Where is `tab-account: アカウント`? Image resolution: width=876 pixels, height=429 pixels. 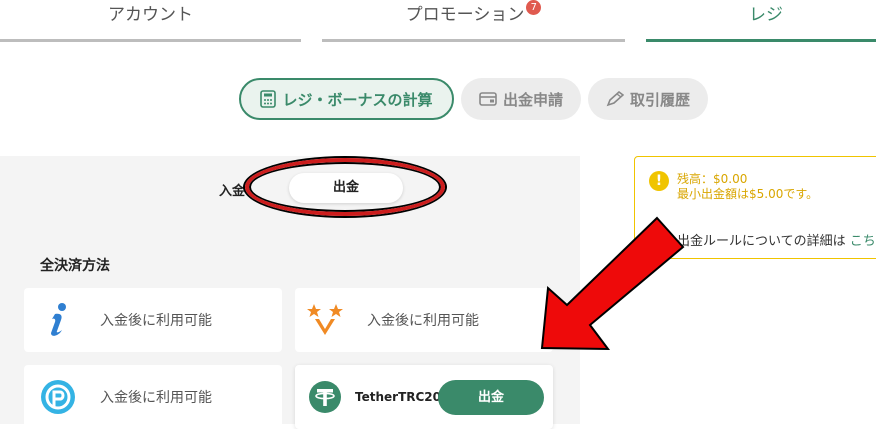
tab-account: アカウント is located at coordinates (150, 21).